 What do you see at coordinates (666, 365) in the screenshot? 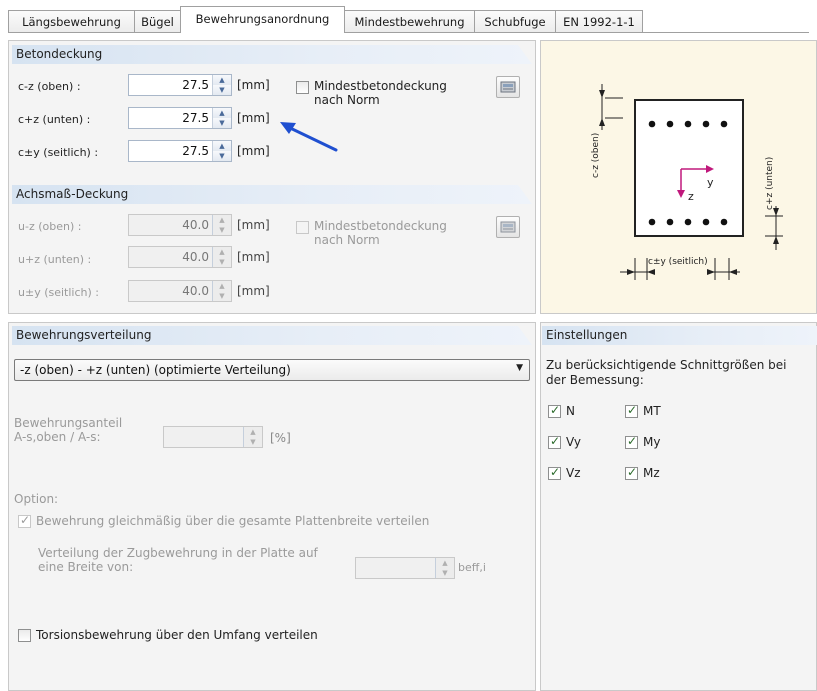
I see `einstellungen-desc-1: Zu berücksichtigende Schnittgrößen bei` at bounding box center [666, 365].